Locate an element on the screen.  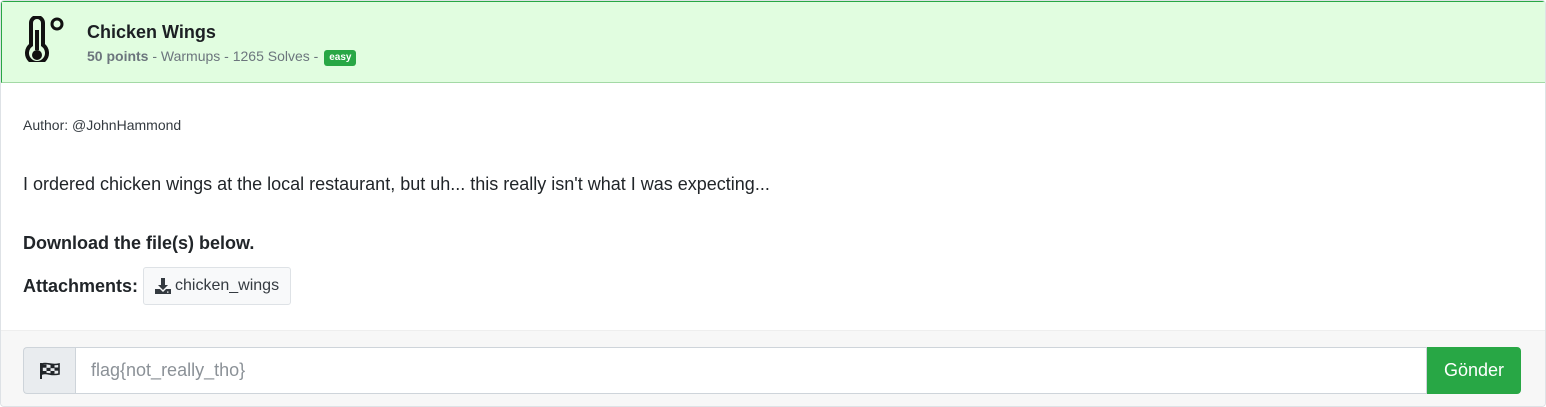
attachments-label: Attachments: is located at coordinates (81, 285).